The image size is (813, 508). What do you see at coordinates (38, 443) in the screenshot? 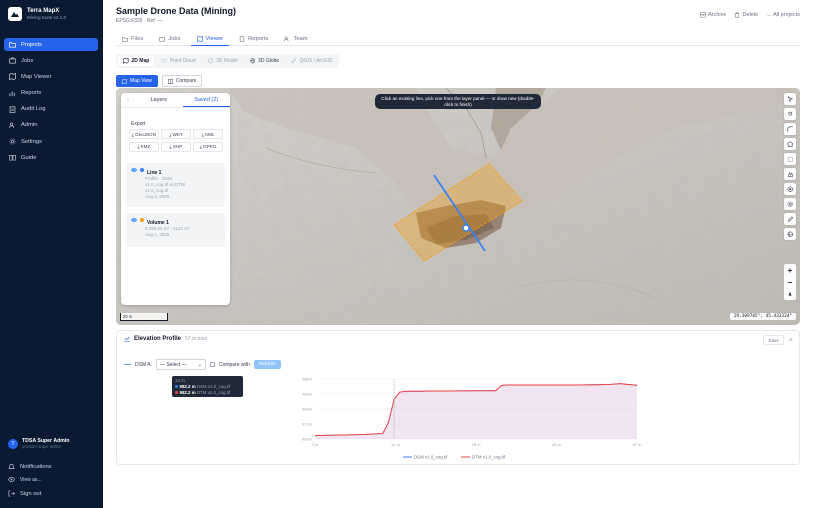
I see `user-profile: T TDSA Super Admin provider super admin` at bounding box center [38, 443].